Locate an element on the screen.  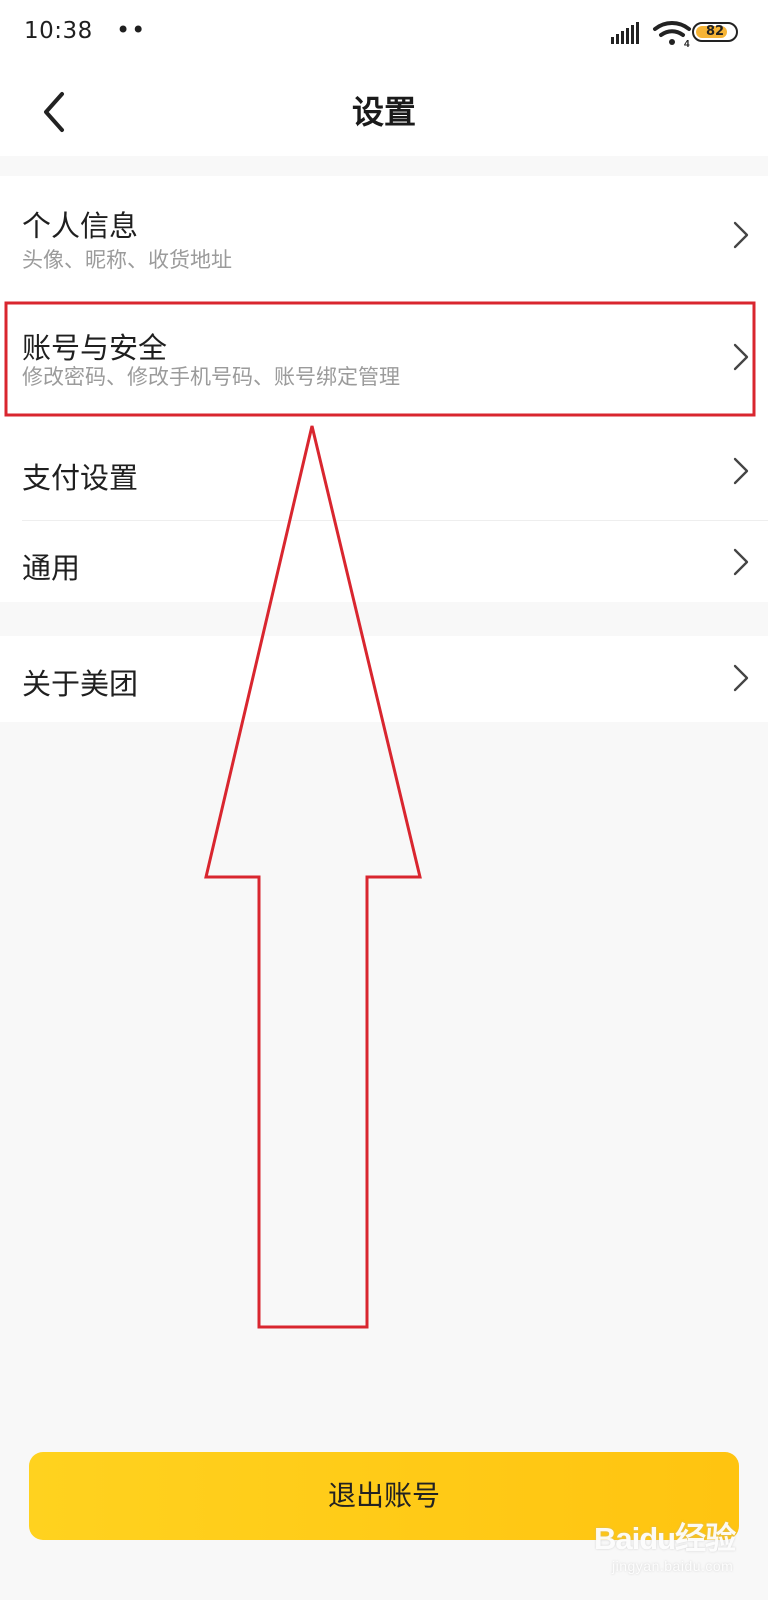
settings-item-general: 通用 is located at coordinates (384, 561).